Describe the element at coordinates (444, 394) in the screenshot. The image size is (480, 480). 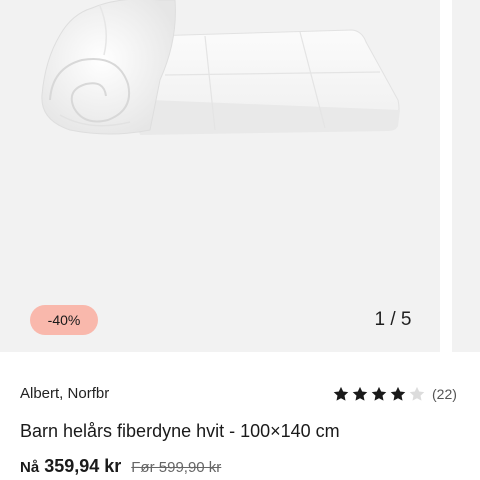
I see `review-count: (22)` at that location.